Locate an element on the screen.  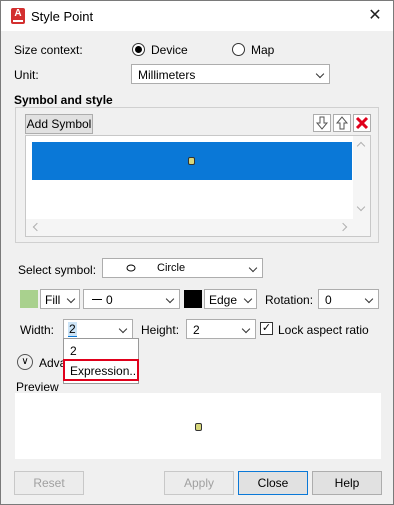
fill-color-swatch is located at coordinates (29, 299).